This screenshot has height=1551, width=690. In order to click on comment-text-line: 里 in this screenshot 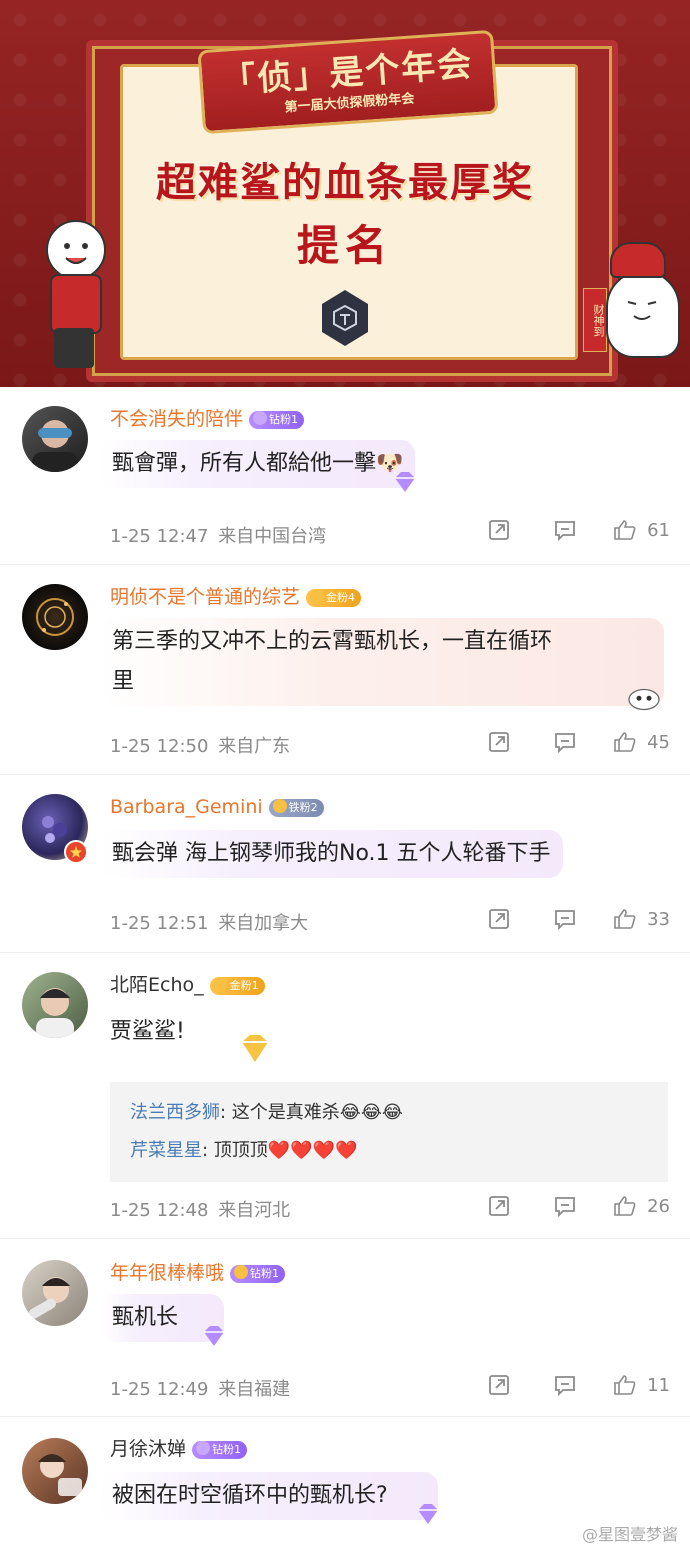, I will do `click(123, 681)`.